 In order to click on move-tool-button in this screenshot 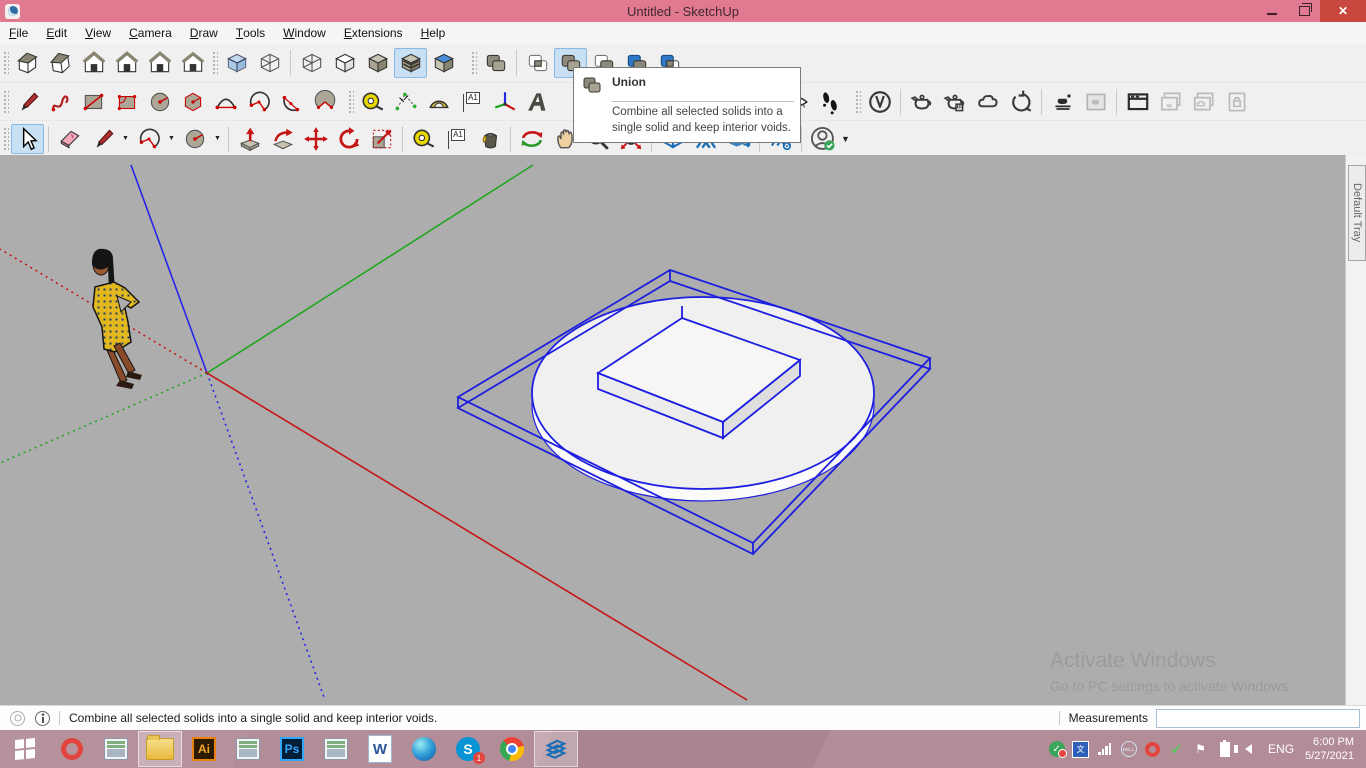, I will do `click(315, 139)`.